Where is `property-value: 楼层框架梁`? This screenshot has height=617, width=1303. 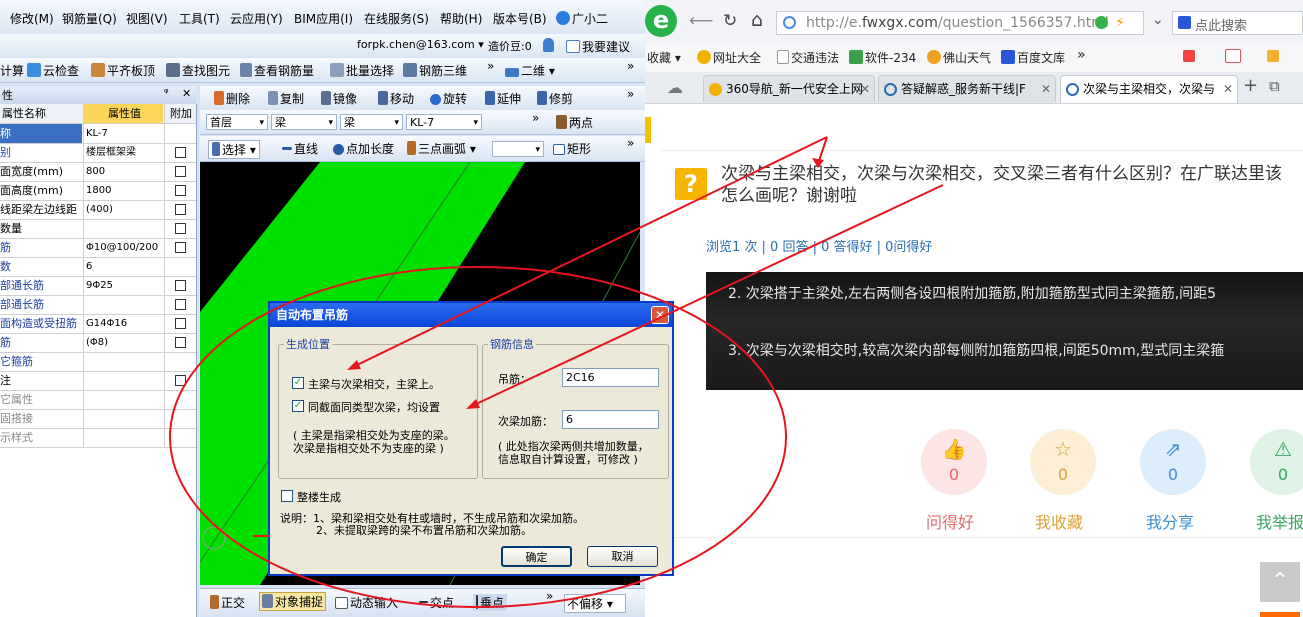
property-value: 楼层框架梁 is located at coordinates (123, 152).